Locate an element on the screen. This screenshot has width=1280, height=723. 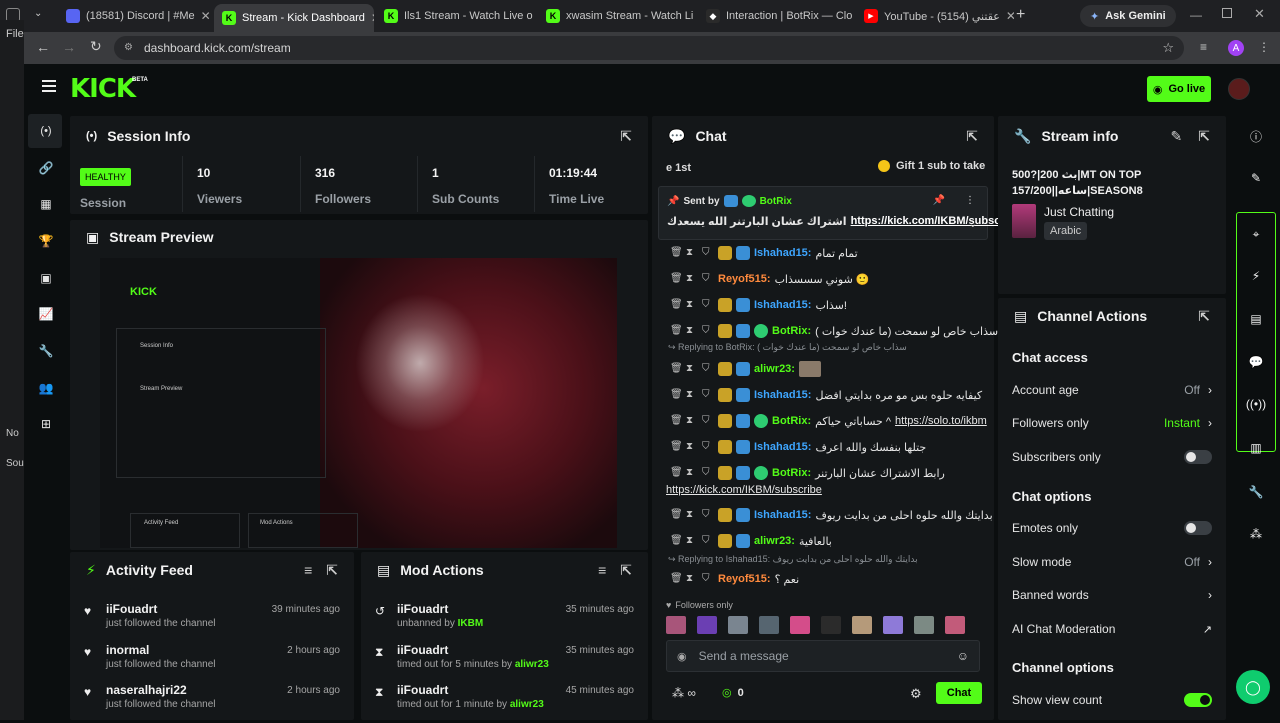
apps-icon: ⁂ is located at coordinates (1256, 534).